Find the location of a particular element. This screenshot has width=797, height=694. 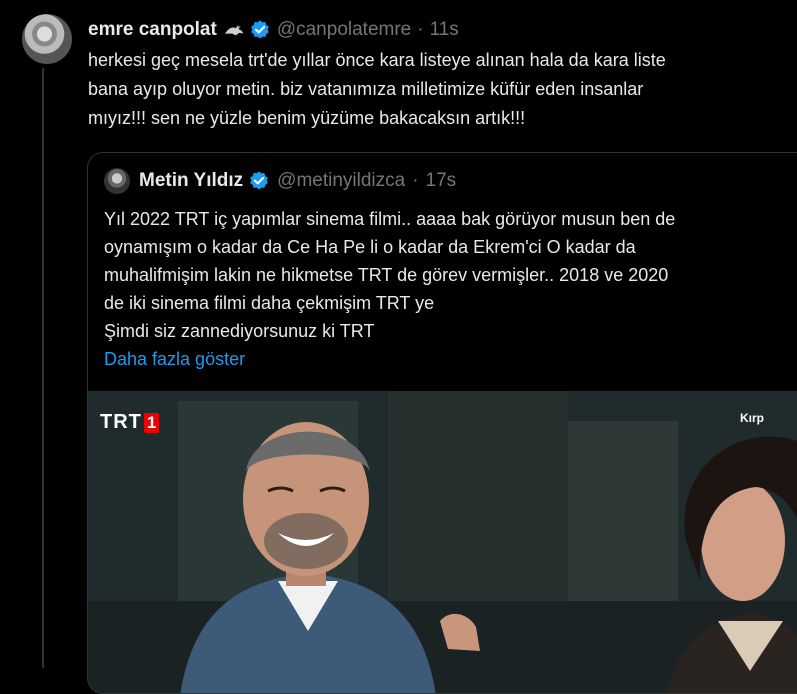

author-name: emre canpolat is located at coordinates (152, 30).